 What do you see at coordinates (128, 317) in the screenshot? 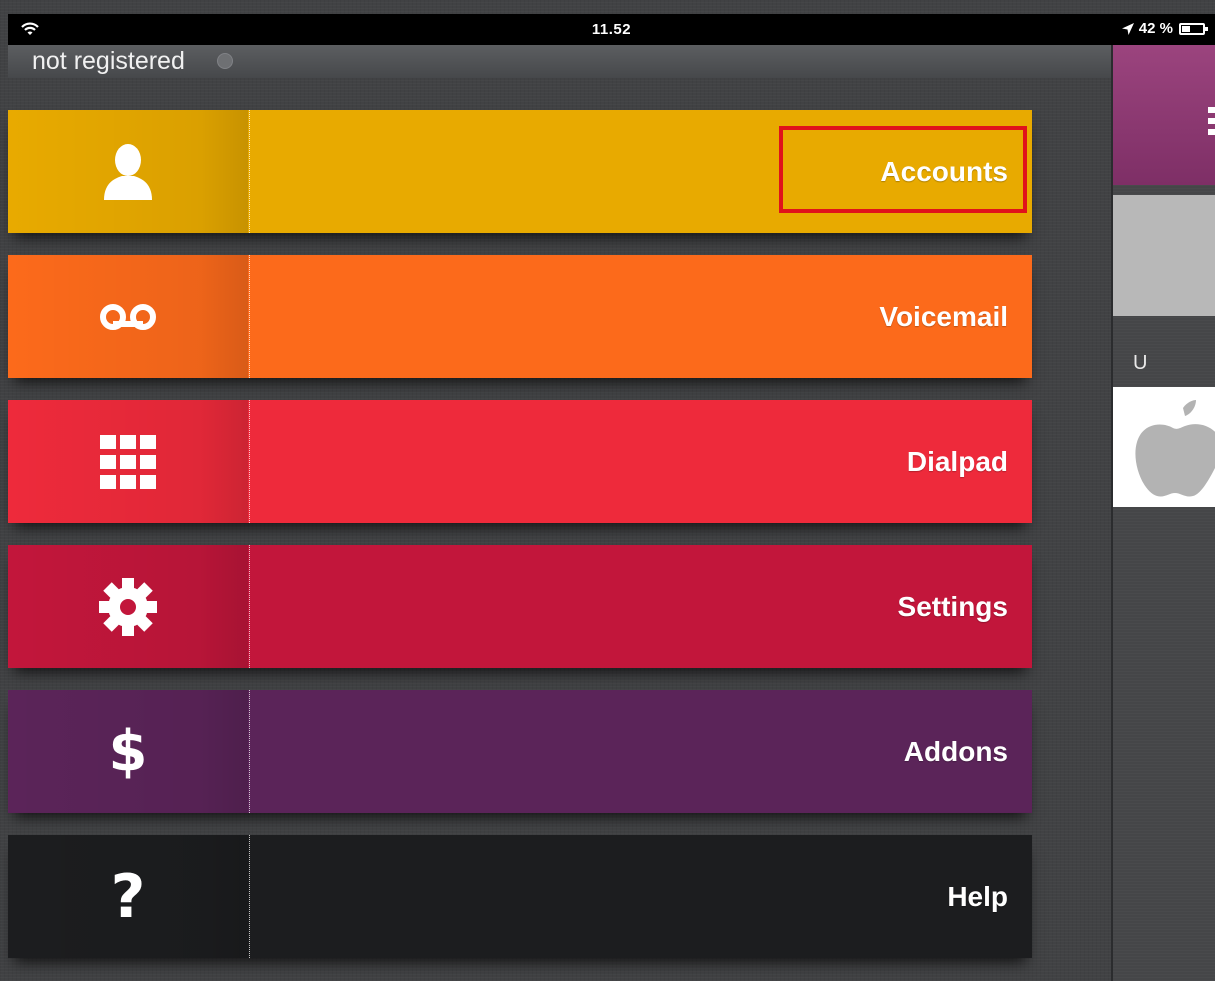
I see `voicemail-icon` at bounding box center [128, 317].